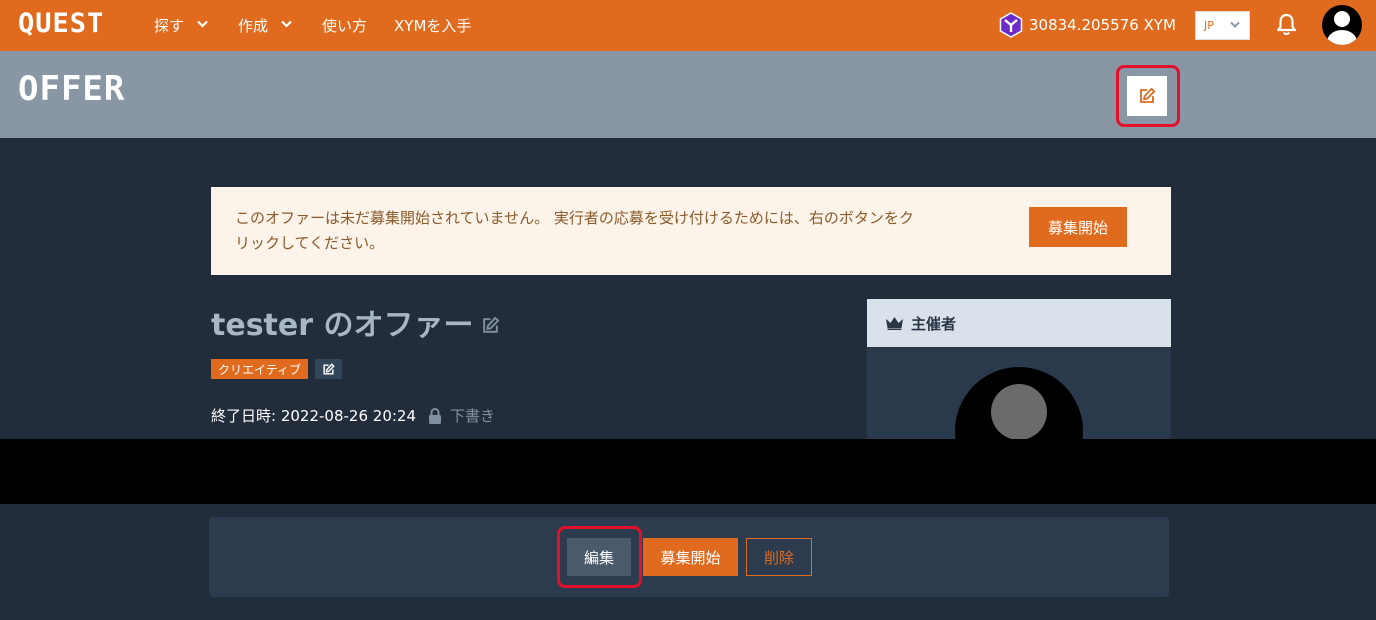 This screenshot has width=1376, height=620. I want to click on category-tag: クリエイティブ, so click(260, 369).